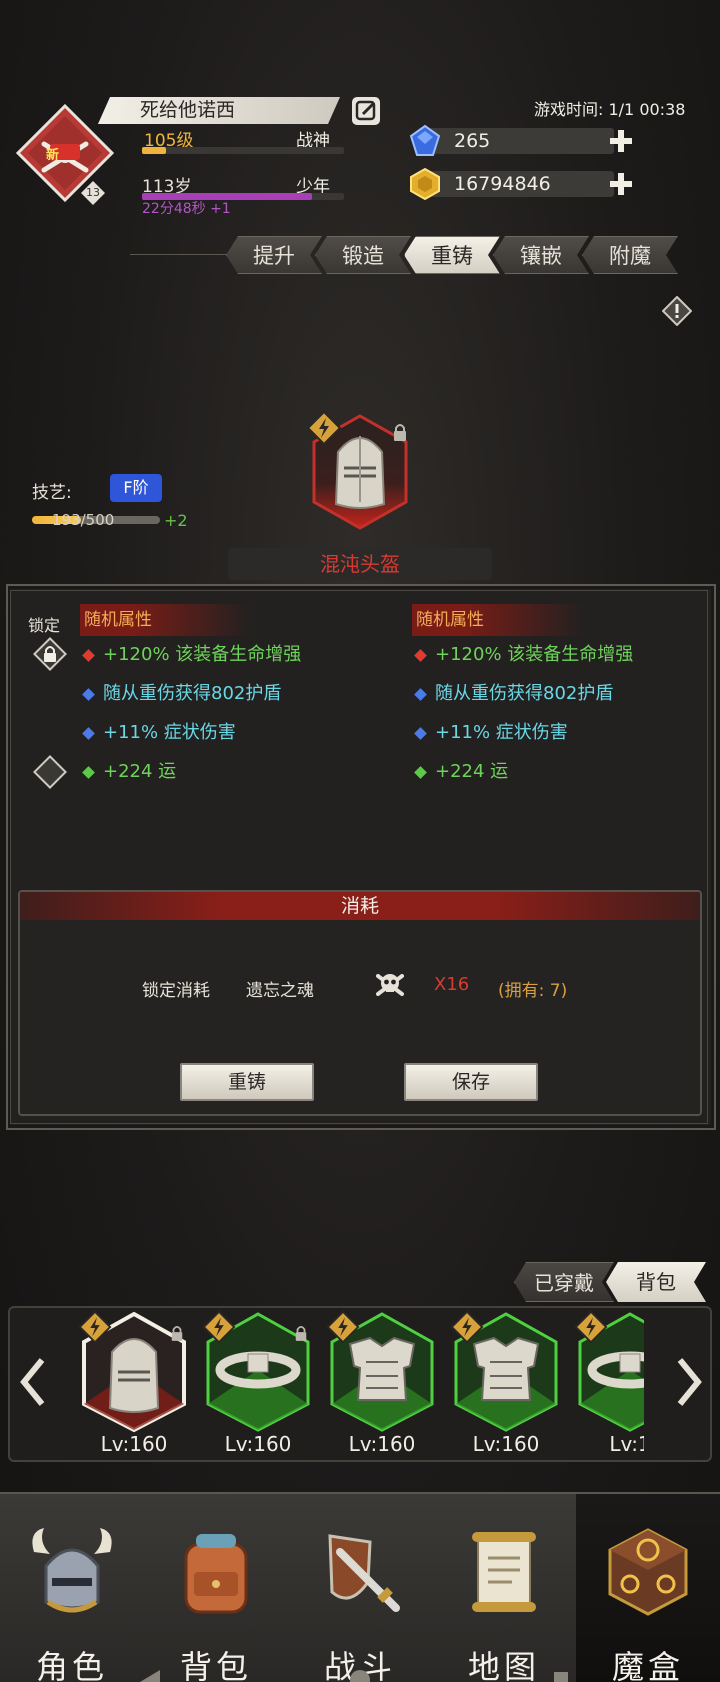  Describe the element at coordinates (219, 110) in the screenshot. I see `player-name: 死给他诺西` at that location.